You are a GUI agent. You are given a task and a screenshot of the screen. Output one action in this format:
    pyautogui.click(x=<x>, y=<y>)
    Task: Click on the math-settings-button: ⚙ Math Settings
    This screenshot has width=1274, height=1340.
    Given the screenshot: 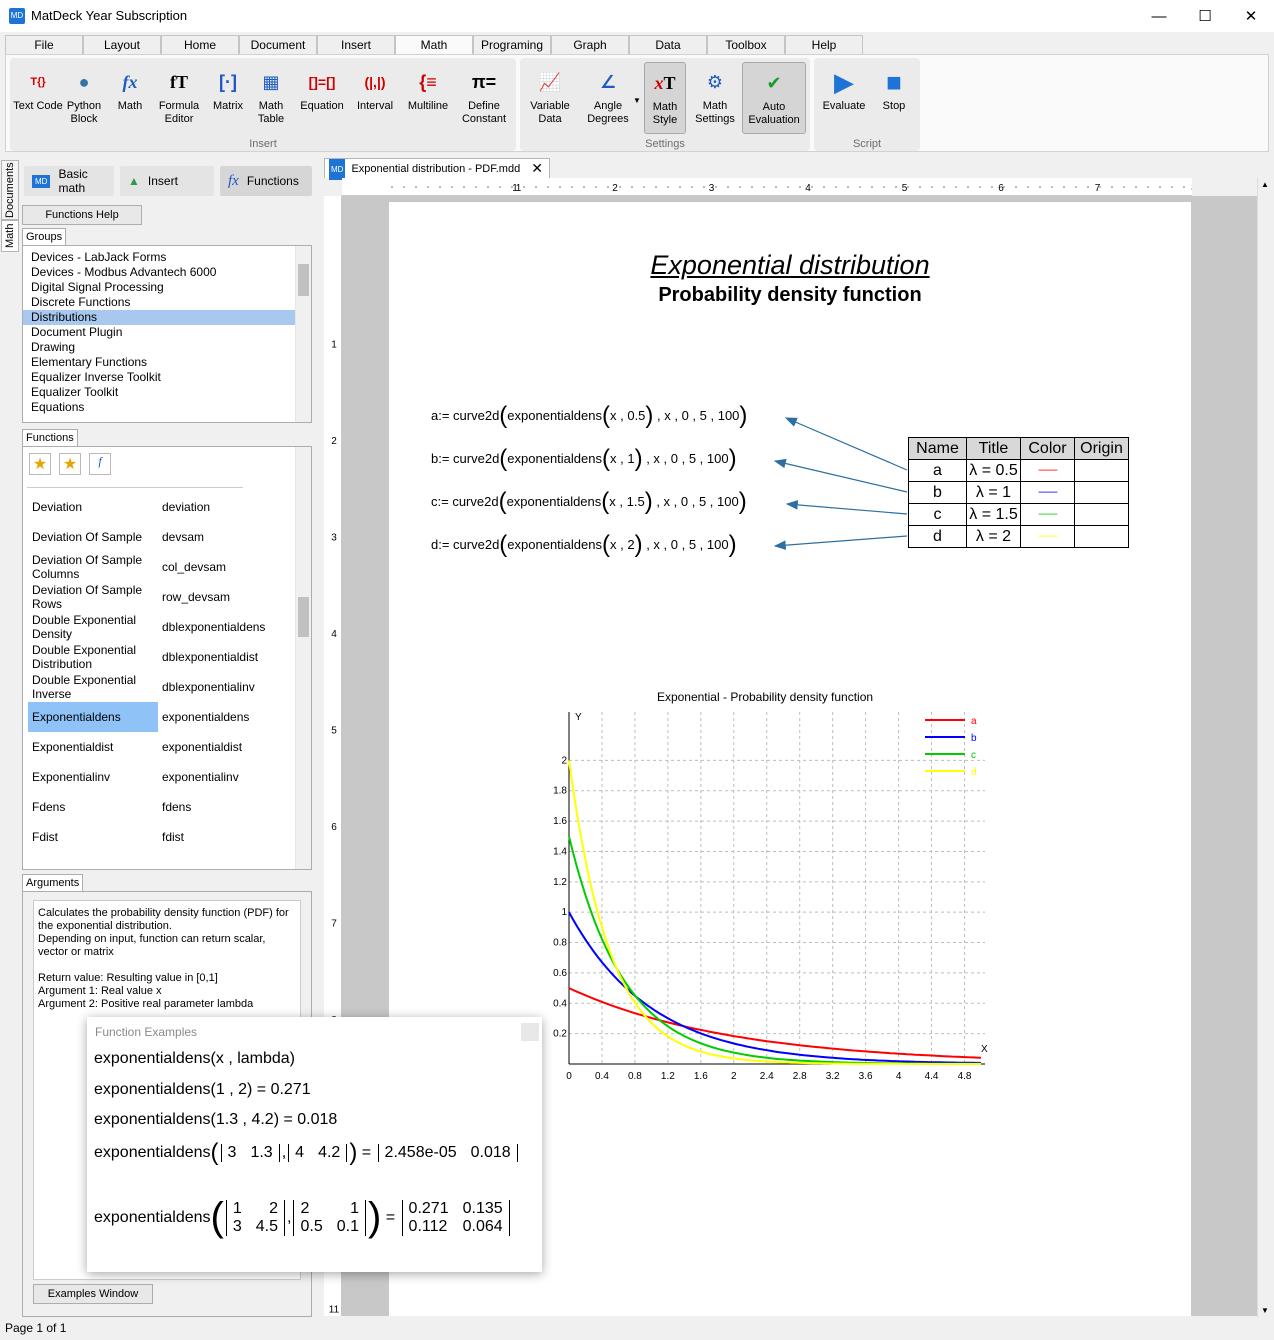 What is the action you would take?
    pyautogui.click(x=715, y=94)
    